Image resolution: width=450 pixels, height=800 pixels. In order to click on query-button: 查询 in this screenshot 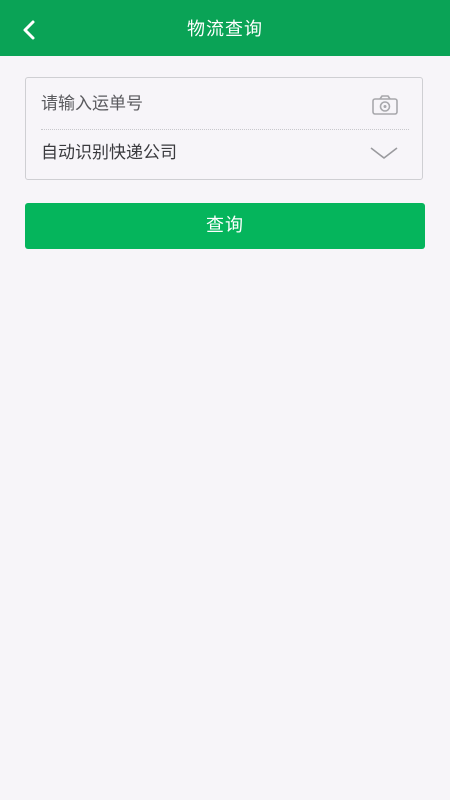, I will do `click(225, 226)`.